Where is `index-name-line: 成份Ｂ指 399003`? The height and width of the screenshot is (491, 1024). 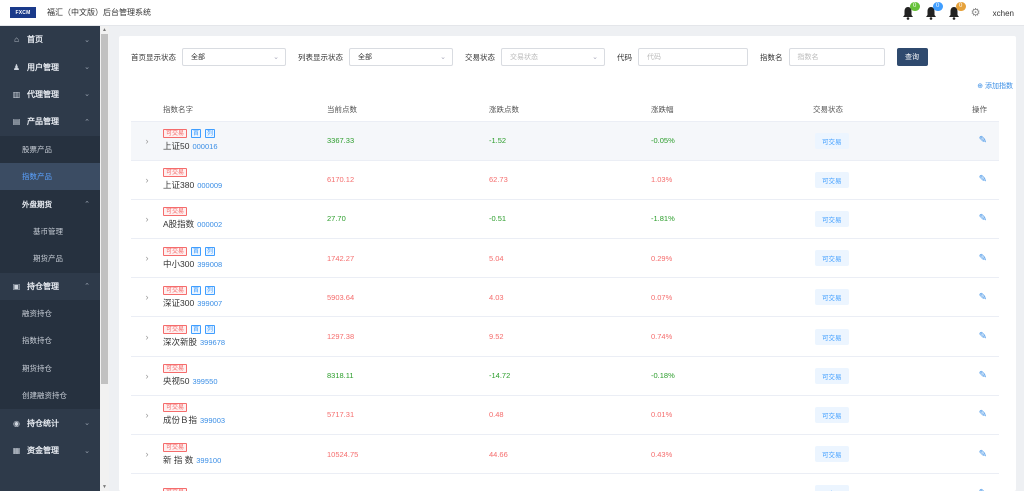 index-name-line: 成份Ｂ指 399003 is located at coordinates (245, 420).